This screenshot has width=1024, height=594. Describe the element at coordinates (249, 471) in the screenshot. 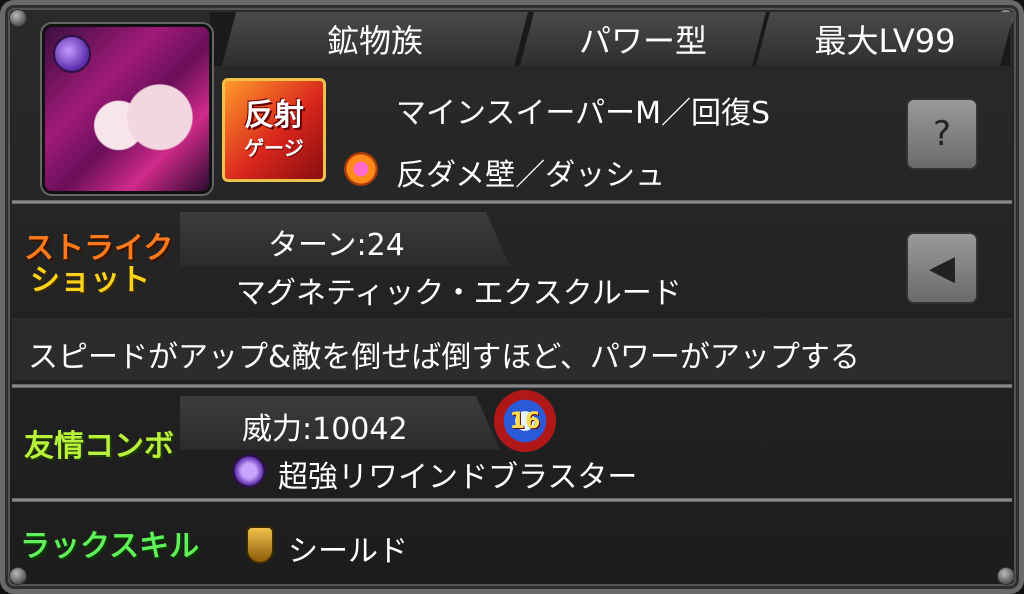

I see `dark-orb-icon` at that location.